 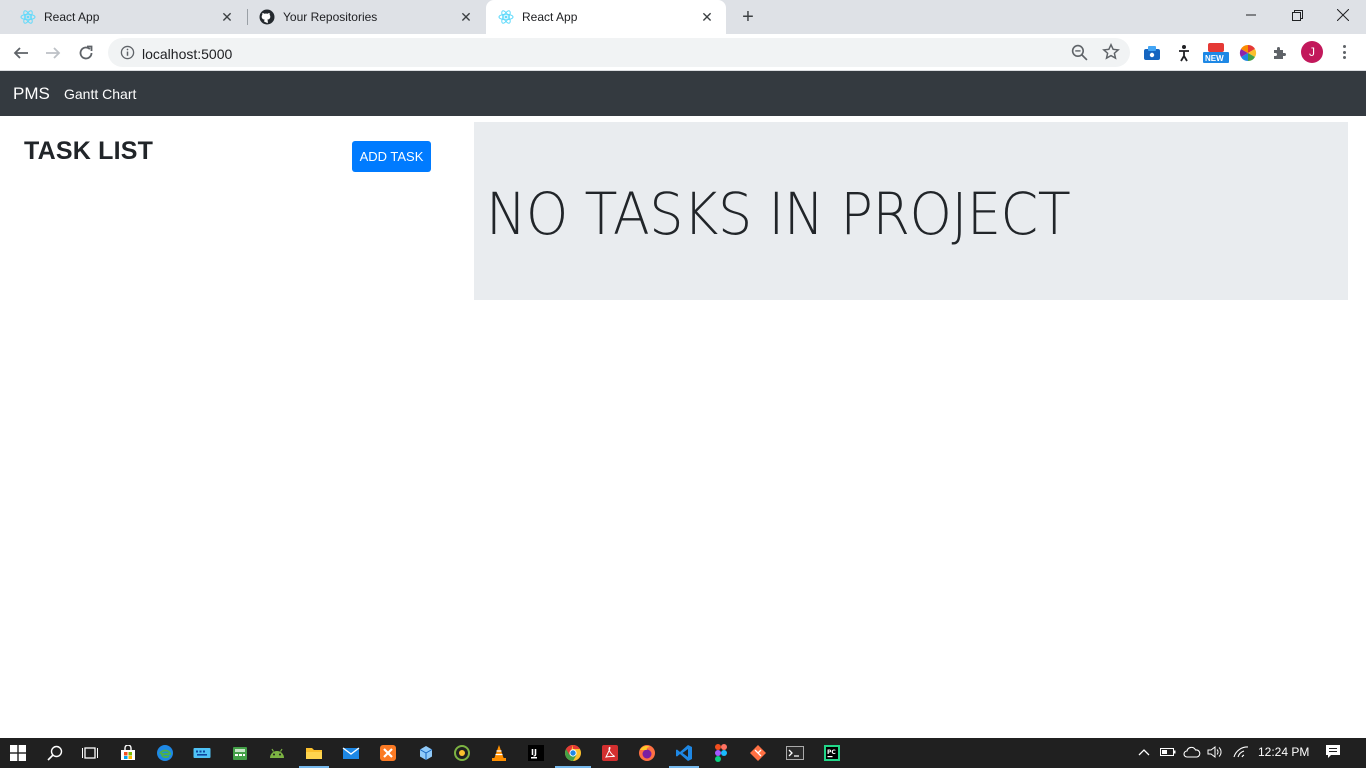 I want to click on intellij-icon: IJ, so click(x=536, y=753).